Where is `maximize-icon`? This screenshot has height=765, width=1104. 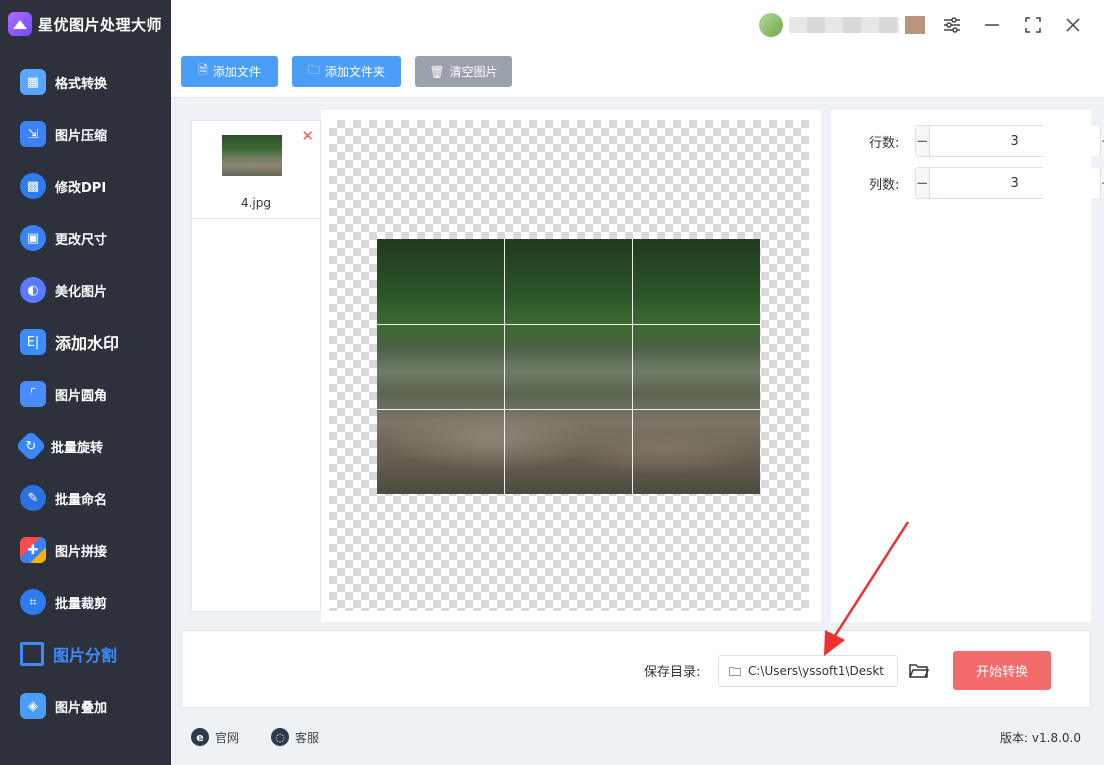 maximize-icon is located at coordinates (1033, 25).